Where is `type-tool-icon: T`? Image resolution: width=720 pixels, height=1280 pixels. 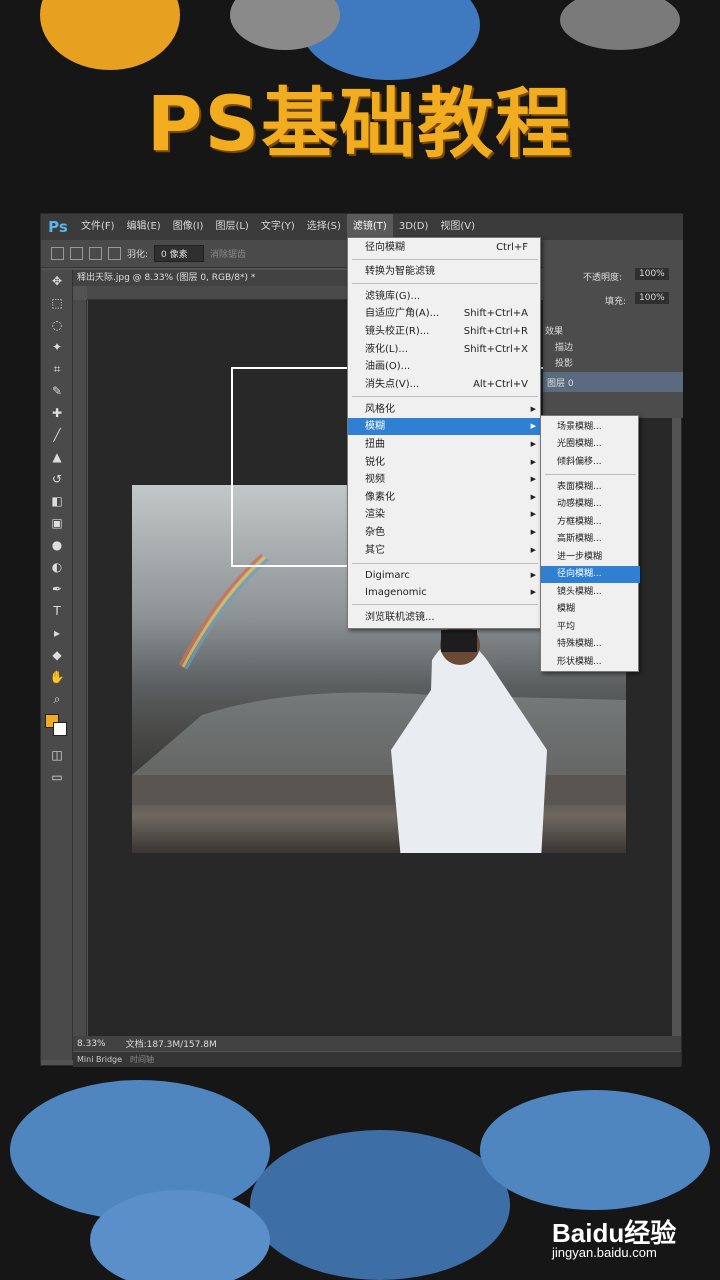 type-tool-icon: T is located at coordinates (57, 611).